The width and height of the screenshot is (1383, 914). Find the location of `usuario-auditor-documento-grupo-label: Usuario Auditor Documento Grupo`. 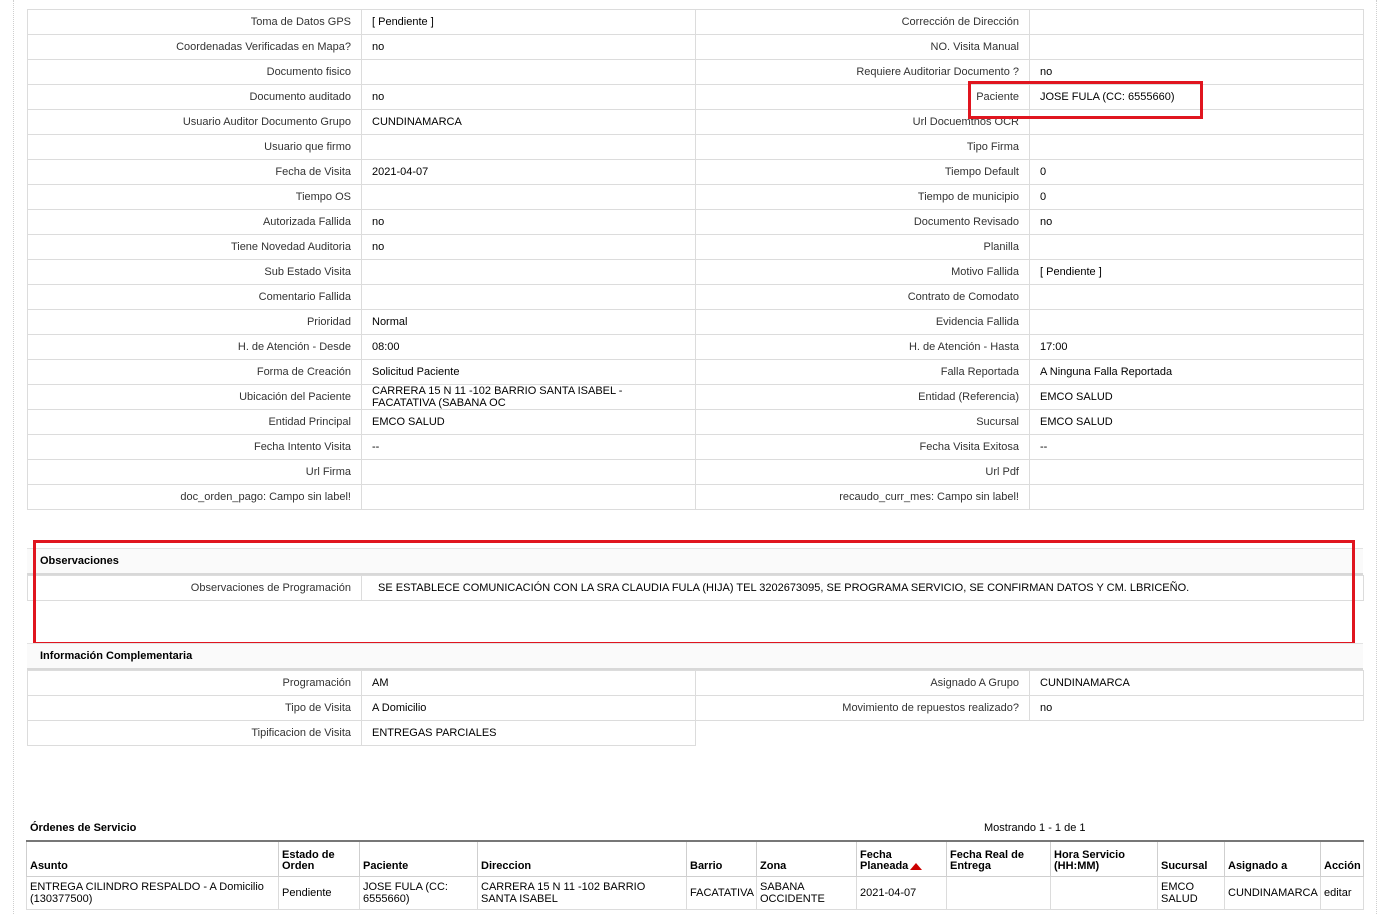

usuario-auditor-documento-grupo-label: Usuario Auditor Documento Grupo is located at coordinates (194, 122).